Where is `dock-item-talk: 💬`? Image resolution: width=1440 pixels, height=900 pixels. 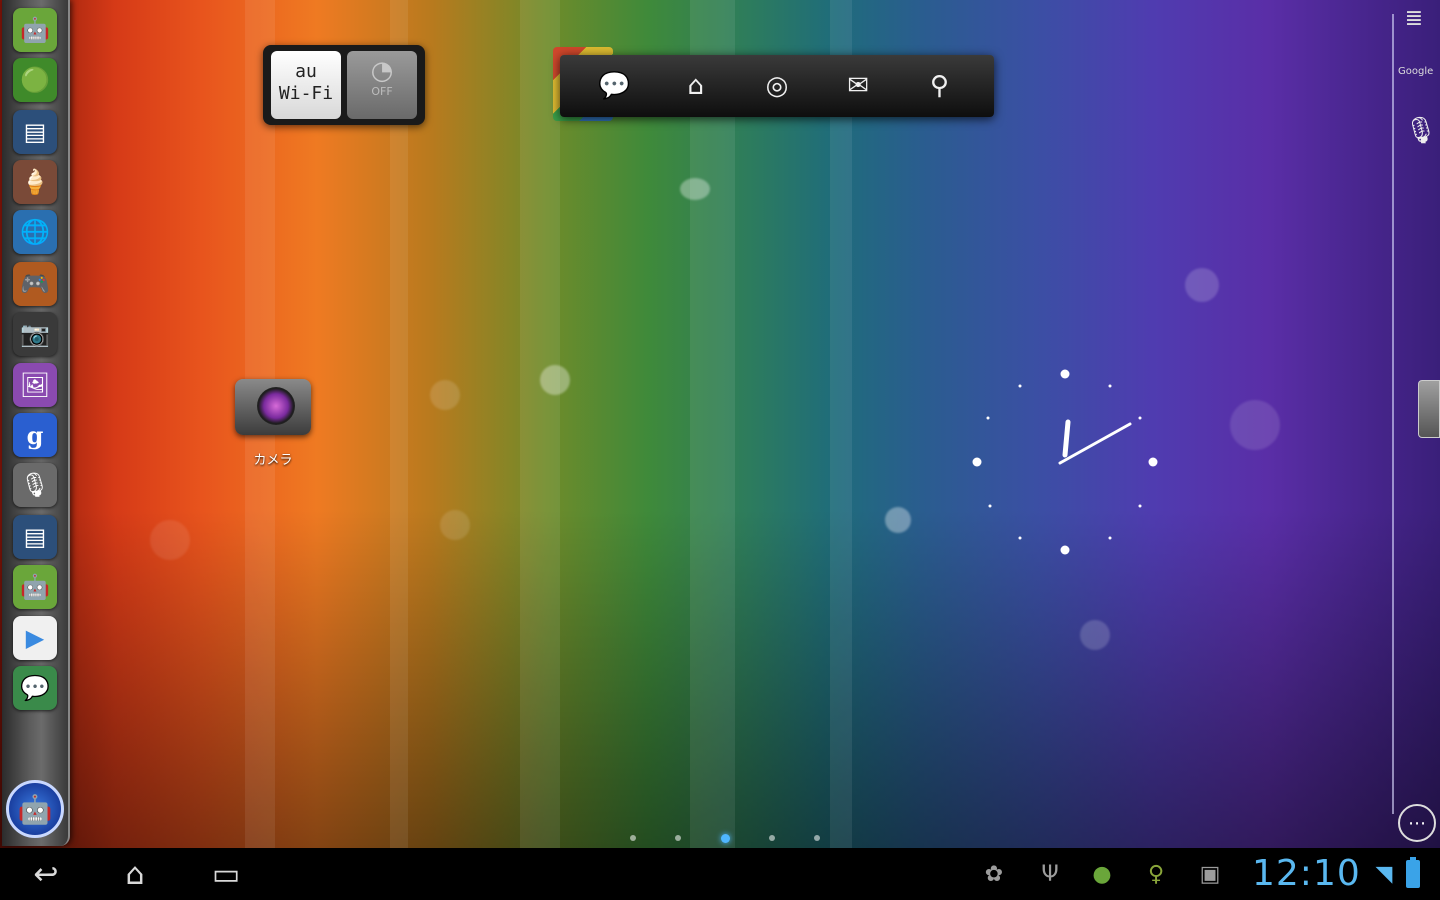 dock-item-talk: 💬 is located at coordinates (35, 688).